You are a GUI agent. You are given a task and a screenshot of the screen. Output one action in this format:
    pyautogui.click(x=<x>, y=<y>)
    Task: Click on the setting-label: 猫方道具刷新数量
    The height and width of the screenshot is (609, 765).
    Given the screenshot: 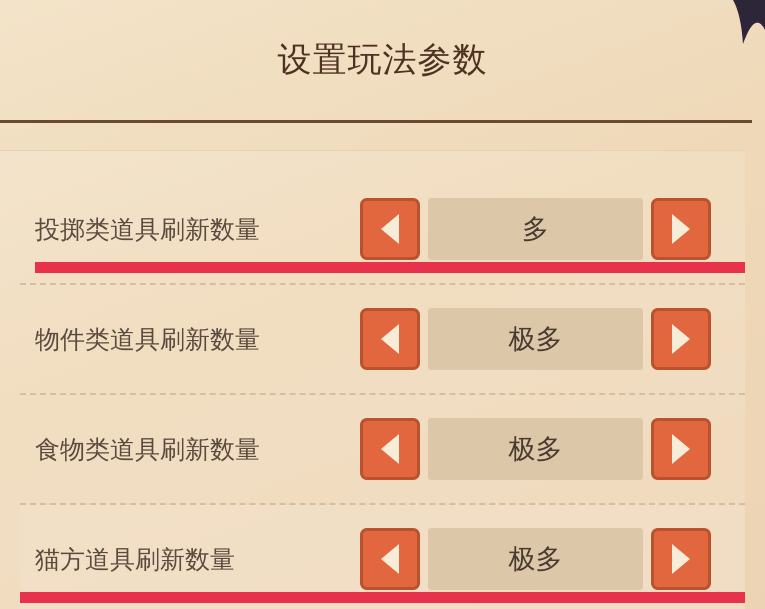 What is the action you would take?
    pyautogui.click(x=135, y=560)
    